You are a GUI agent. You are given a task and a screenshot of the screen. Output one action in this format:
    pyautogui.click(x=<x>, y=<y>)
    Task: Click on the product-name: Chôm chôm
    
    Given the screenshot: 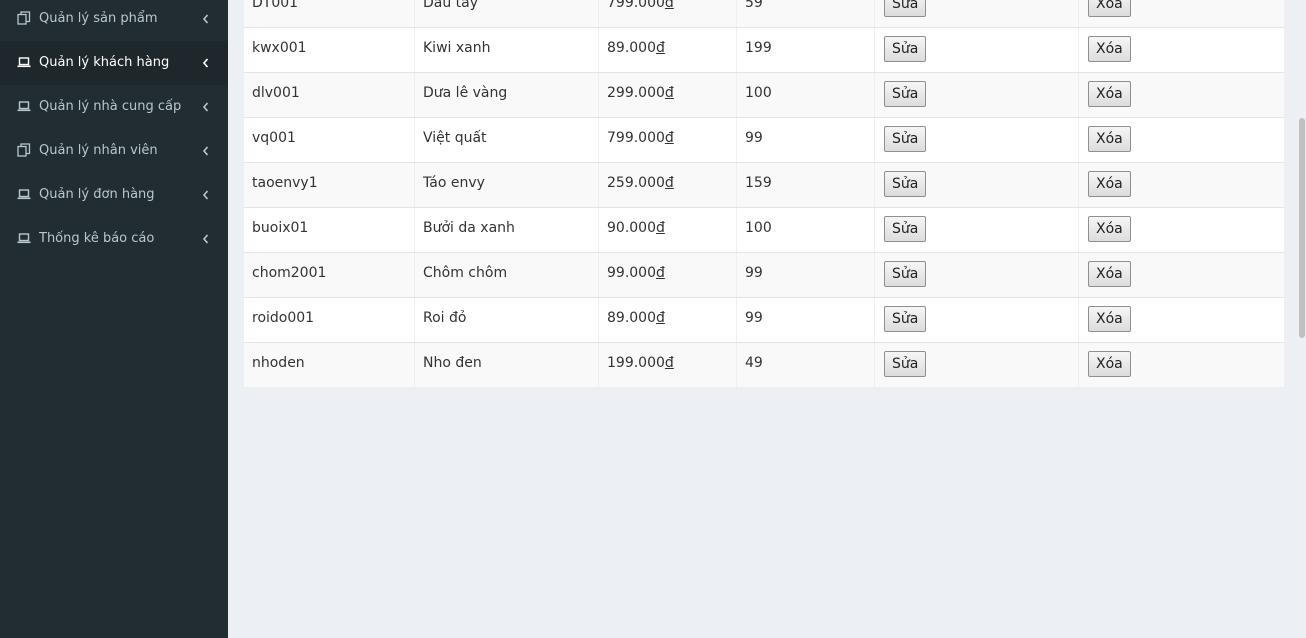 What is the action you would take?
    pyautogui.click(x=507, y=275)
    